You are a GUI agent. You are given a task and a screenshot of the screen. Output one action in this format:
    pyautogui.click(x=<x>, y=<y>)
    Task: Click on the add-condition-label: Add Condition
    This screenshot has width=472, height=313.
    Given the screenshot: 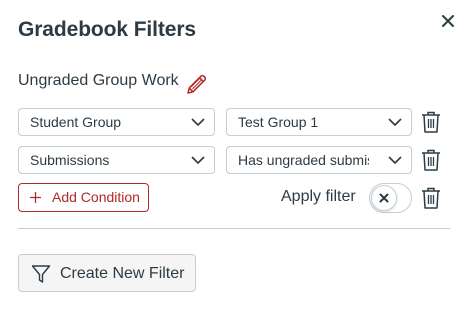 What is the action you would take?
    pyautogui.click(x=96, y=197)
    